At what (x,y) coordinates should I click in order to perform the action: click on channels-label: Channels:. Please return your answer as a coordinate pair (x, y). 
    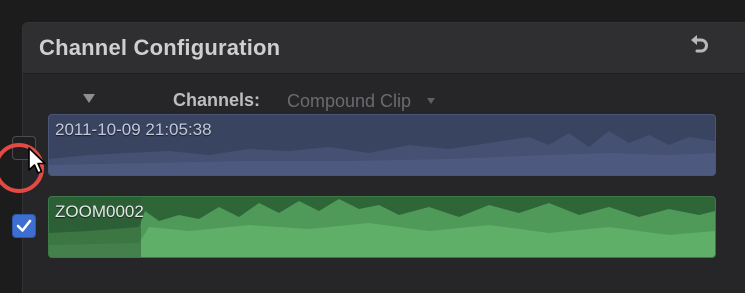
    Looking at the image, I should click on (217, 100).